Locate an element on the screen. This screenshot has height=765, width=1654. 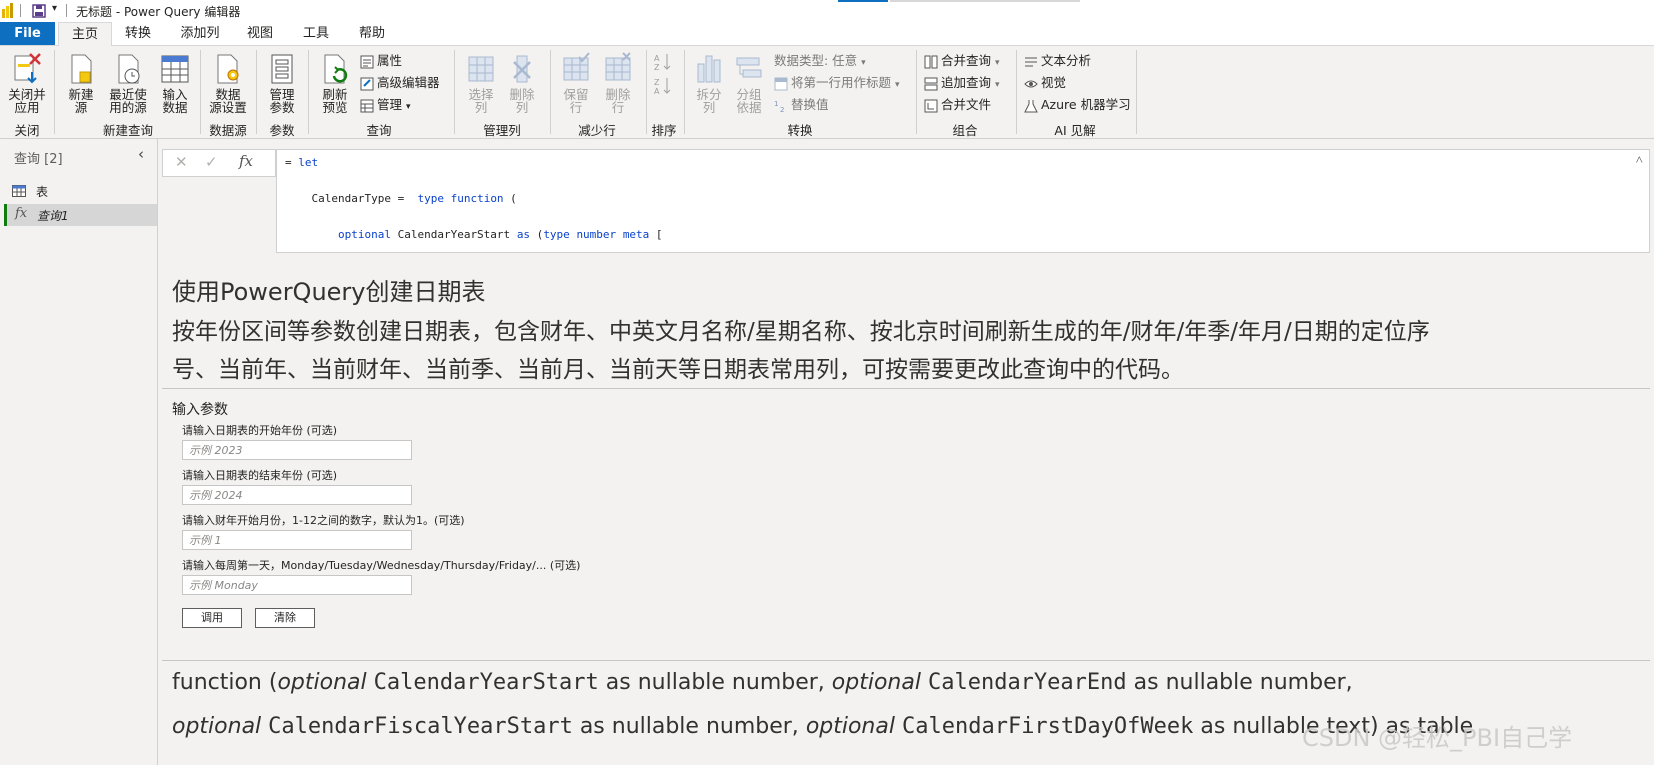
svg-text: A is located at coordinates (657, 58).